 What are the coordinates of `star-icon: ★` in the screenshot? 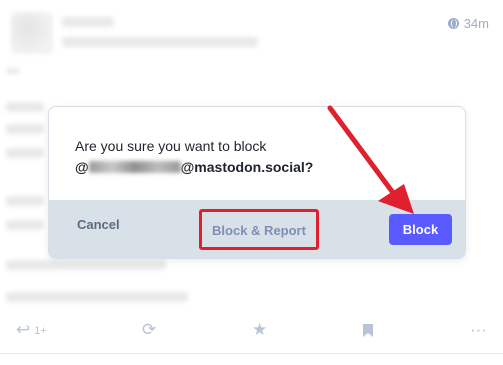 It's located at (260, 329).